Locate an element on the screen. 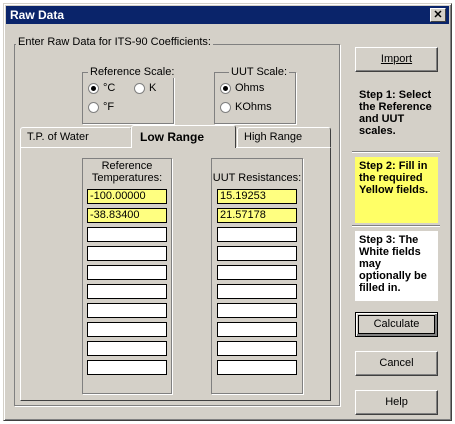 Image resolution: width=455 pixels, height=424 pixels. tab-label: Low Range is located at coordinates (172, 137).